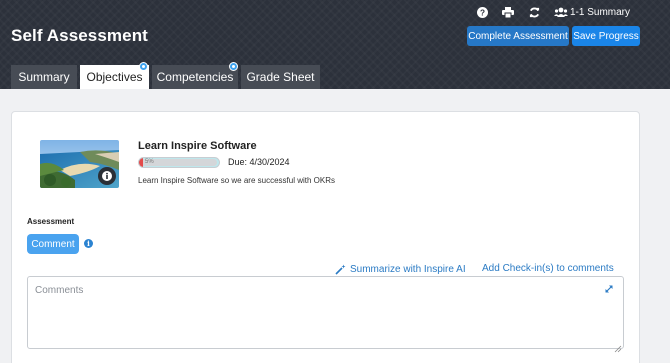  What do you see at coordinates (618, 346) in the screenshot?
I see `resize-handle-icon` at bounding box center [618, 346].